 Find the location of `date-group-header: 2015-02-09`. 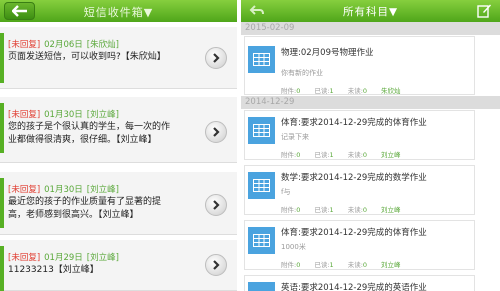

date-group-header: 2015-02-09 is located at coordinates (370, 28).